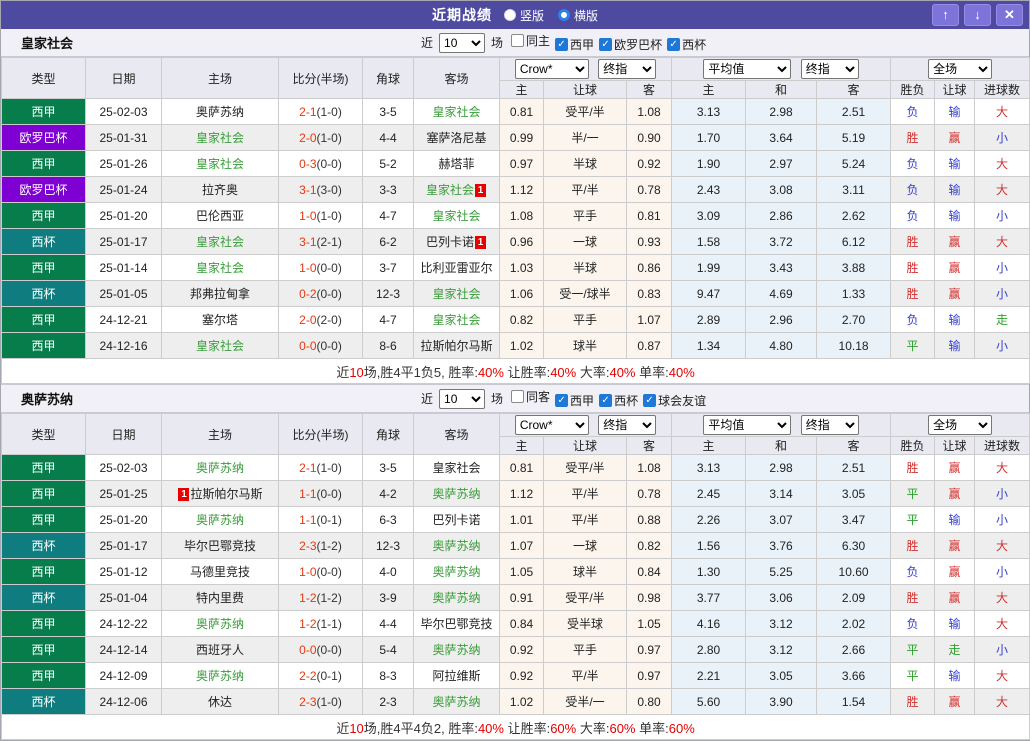 The image size is (1030, 741). What do you see at coordinates (854, 701) in the screenshot?
I see `avg-away-odds-cell: 1.54` at bounding box center [854, 701].